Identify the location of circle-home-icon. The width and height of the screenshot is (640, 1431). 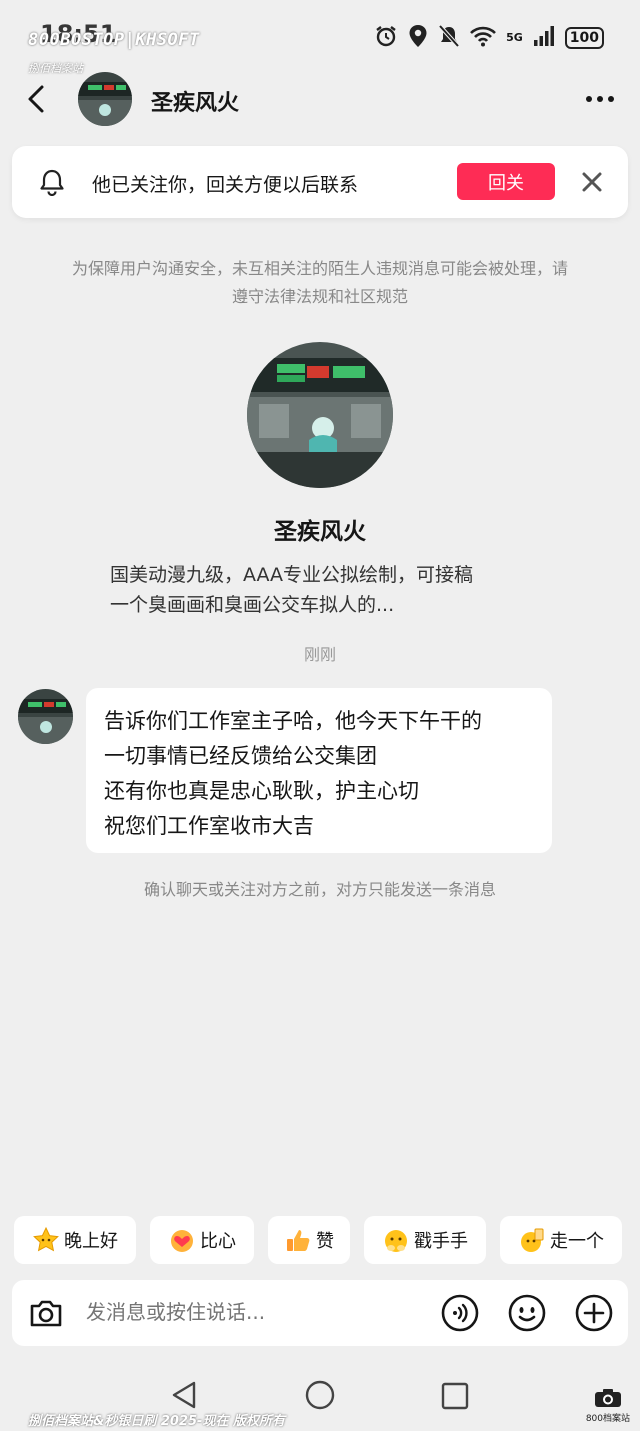
(320, 1395).